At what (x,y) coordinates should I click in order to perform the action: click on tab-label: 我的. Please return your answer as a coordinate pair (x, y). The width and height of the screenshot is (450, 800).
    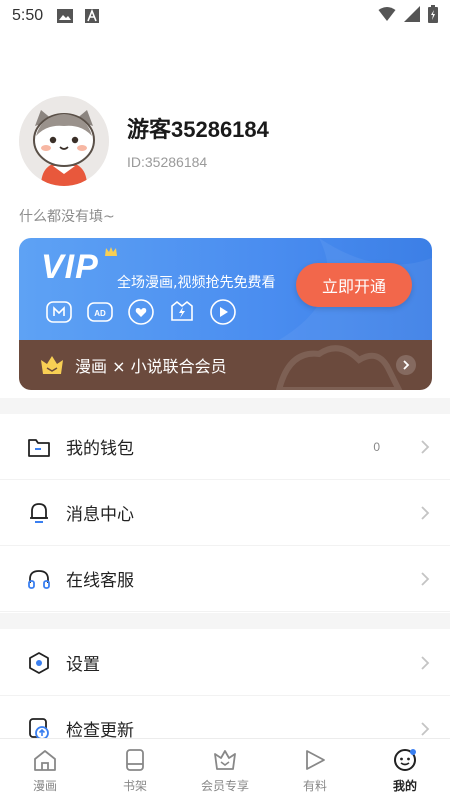
    Looking at the image, I should click on (404, 786).